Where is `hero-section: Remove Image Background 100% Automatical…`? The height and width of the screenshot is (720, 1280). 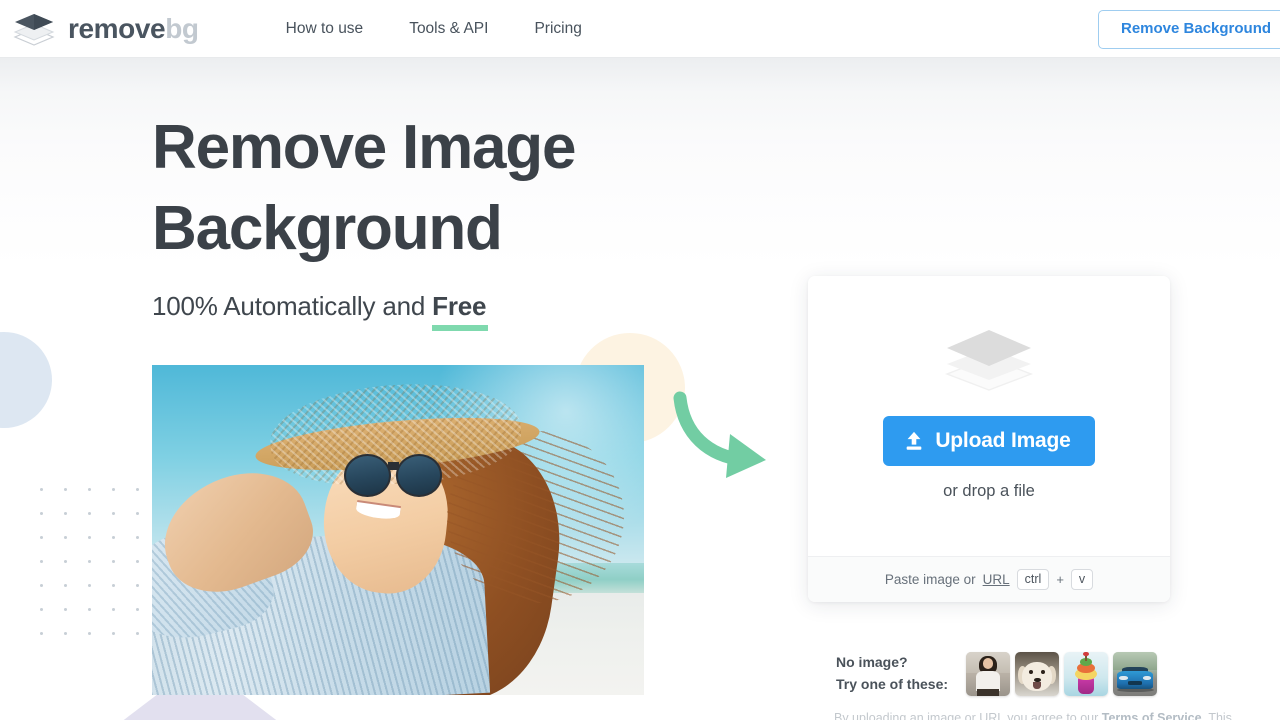 hero-section: Remove Image Background 100% Automatical… is located at coordinates (364, 215).